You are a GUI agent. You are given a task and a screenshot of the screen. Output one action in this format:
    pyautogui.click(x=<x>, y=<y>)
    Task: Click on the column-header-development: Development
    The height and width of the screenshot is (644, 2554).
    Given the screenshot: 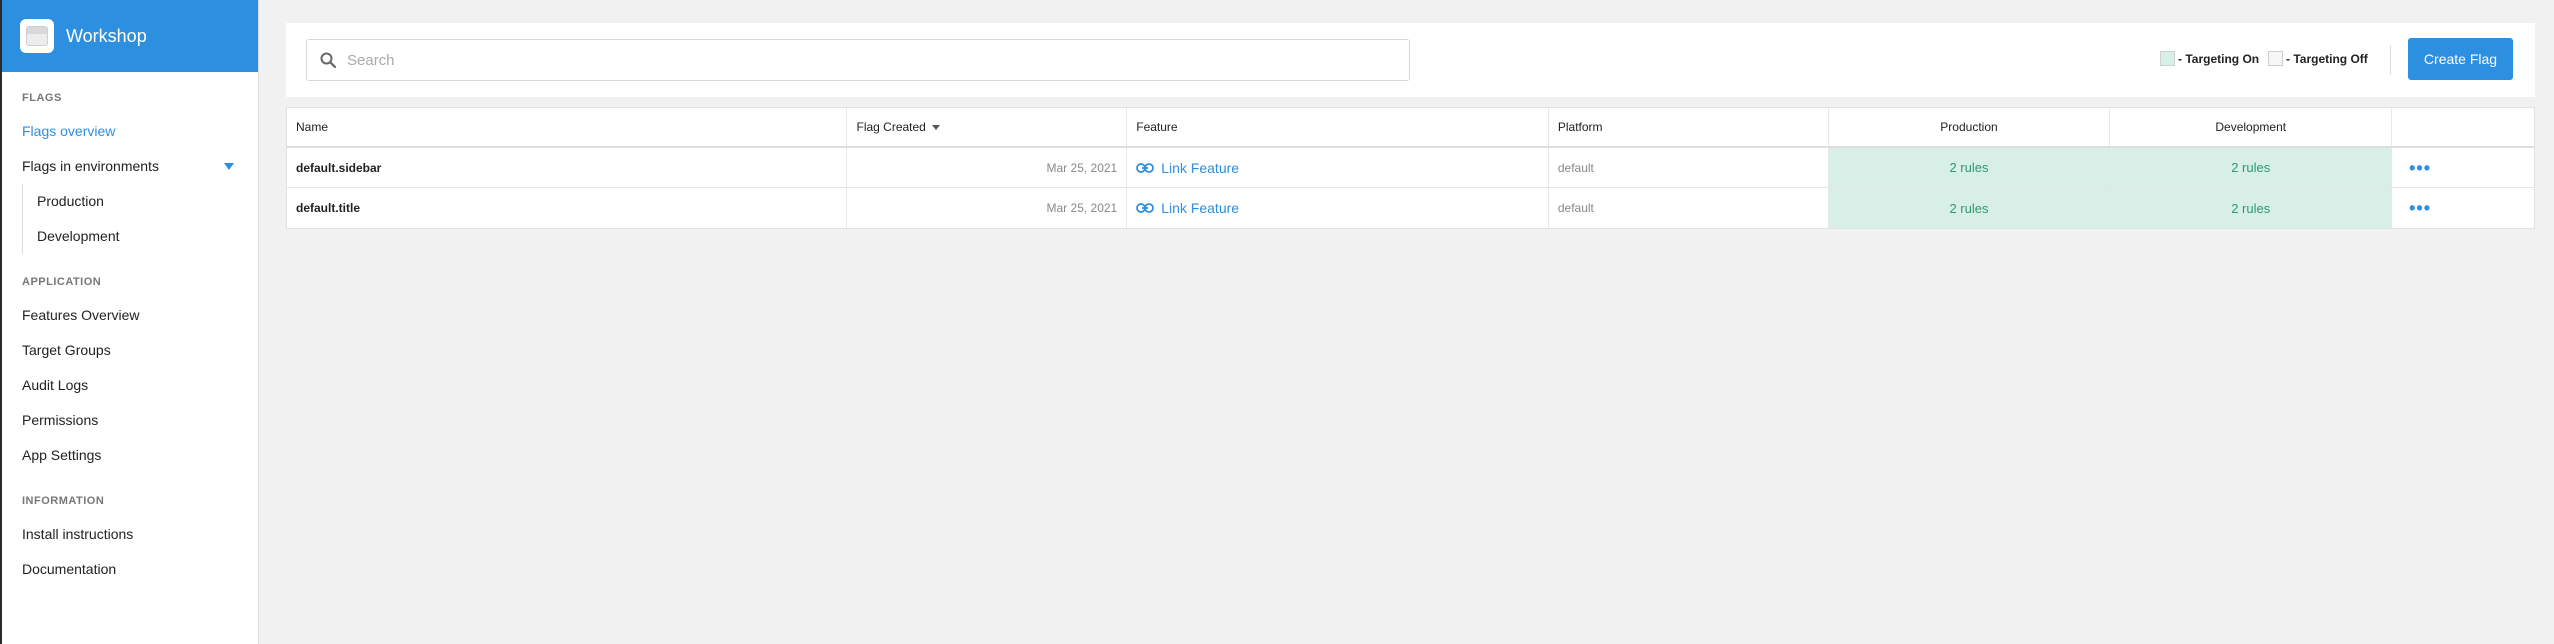 What is the action you would take?
    pyautogui.click(x=2251, y=127)
    